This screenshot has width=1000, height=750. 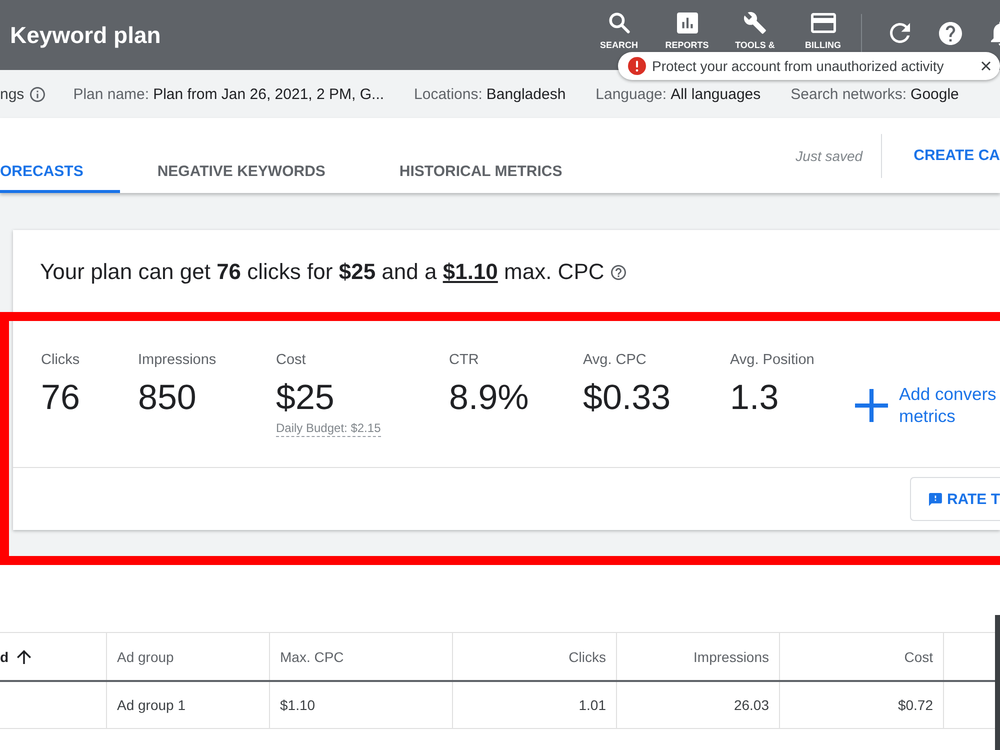 I want to click on save-status: Just saved, so click(x=829, y=156).